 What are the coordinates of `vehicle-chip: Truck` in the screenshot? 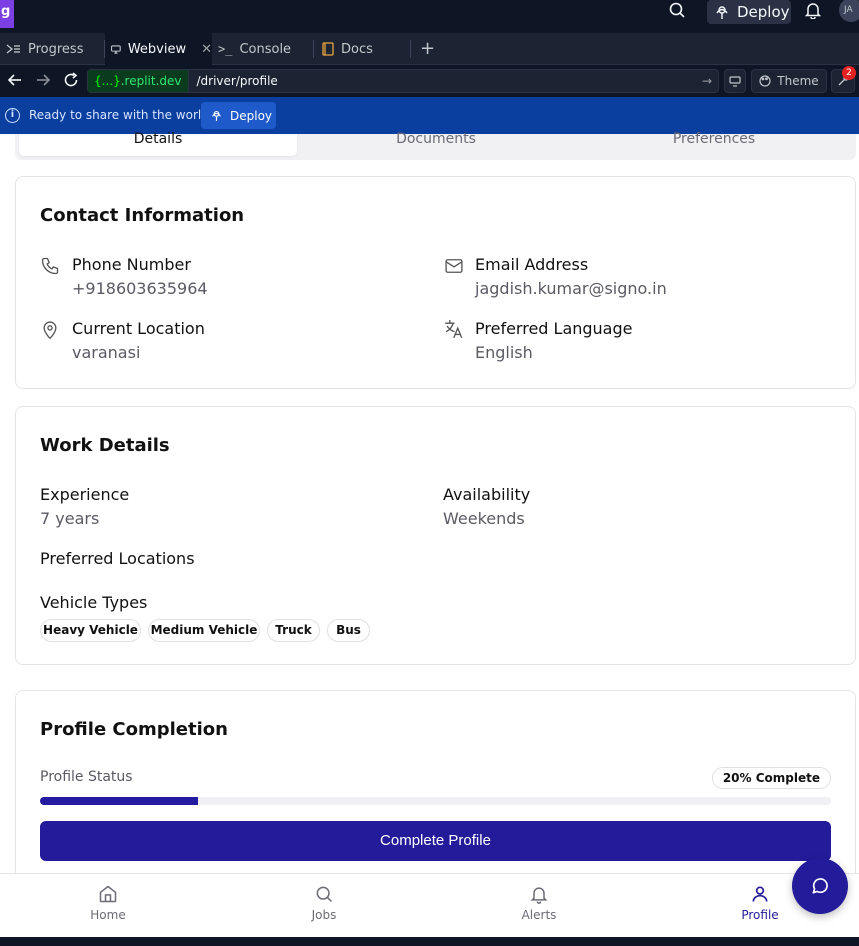 It's located at (293, 630).